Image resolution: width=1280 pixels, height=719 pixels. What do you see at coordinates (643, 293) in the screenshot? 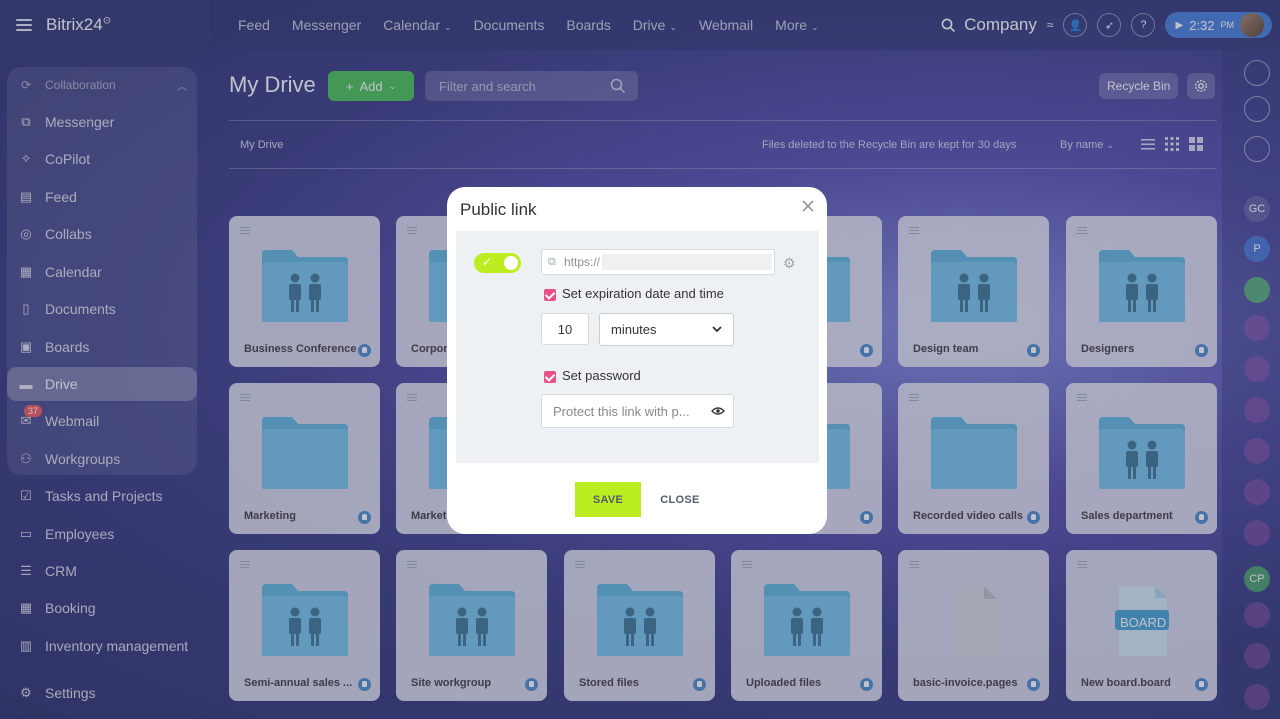
I see `expiration-label: Set expiration date and time` at bounding box center [643, 293].